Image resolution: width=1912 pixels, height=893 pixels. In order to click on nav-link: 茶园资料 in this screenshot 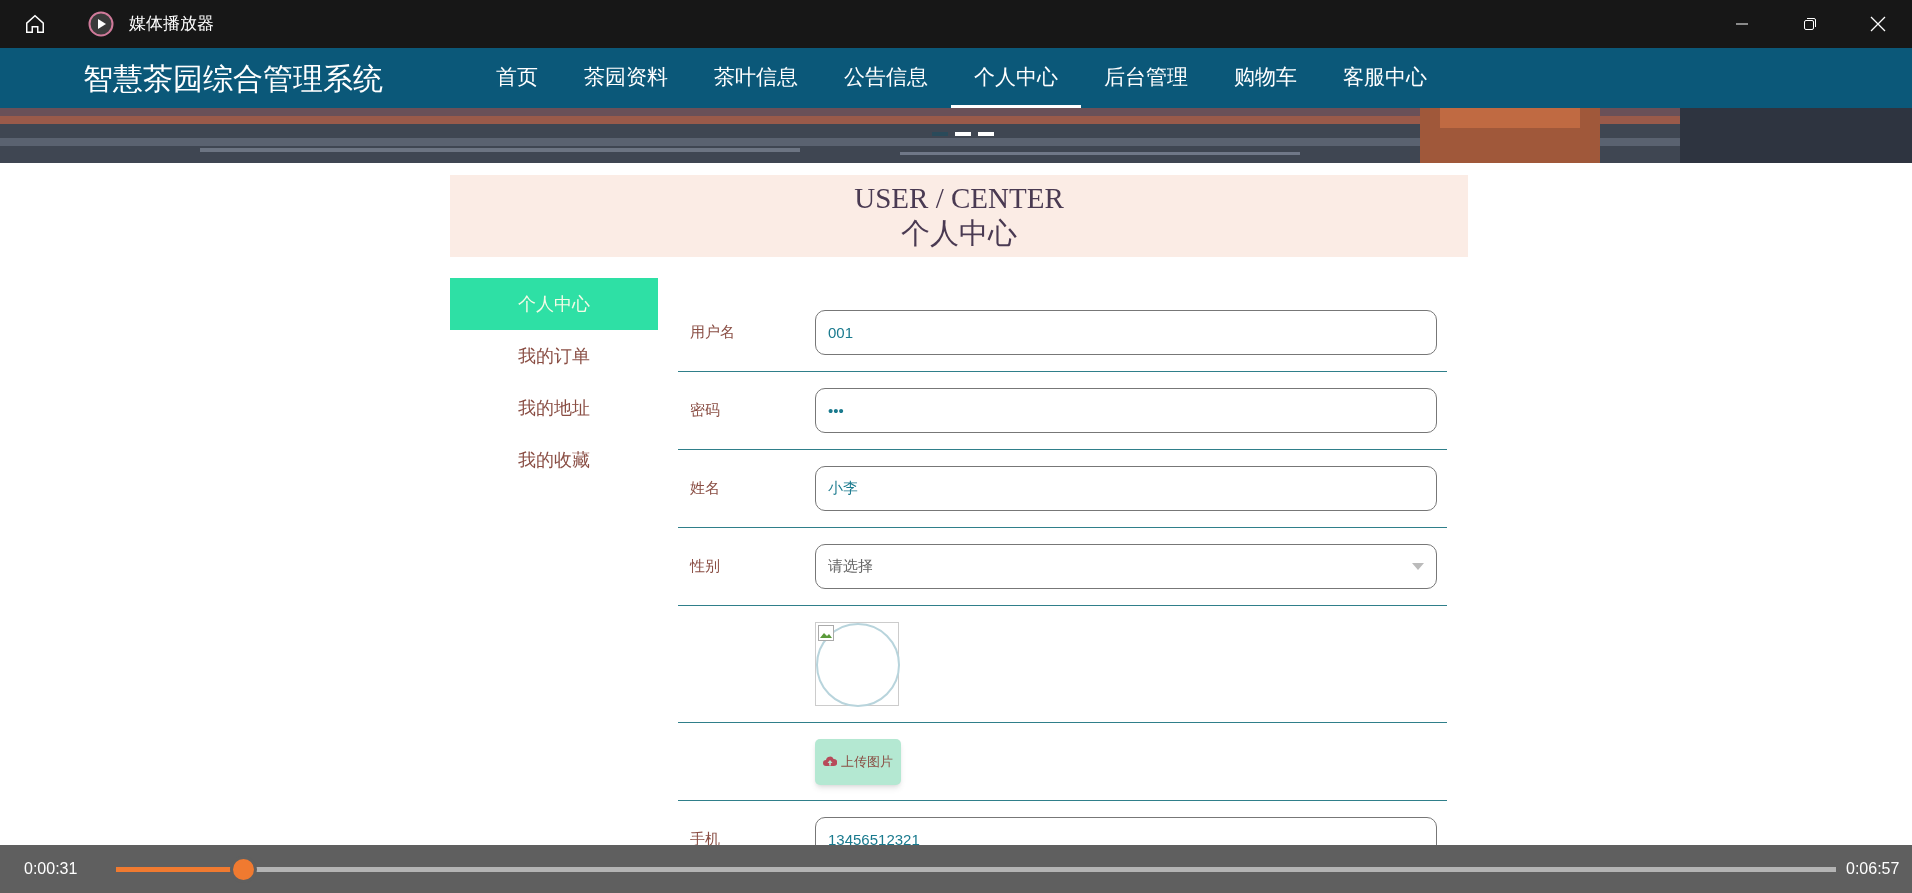, I will do `click(626, 78)`.